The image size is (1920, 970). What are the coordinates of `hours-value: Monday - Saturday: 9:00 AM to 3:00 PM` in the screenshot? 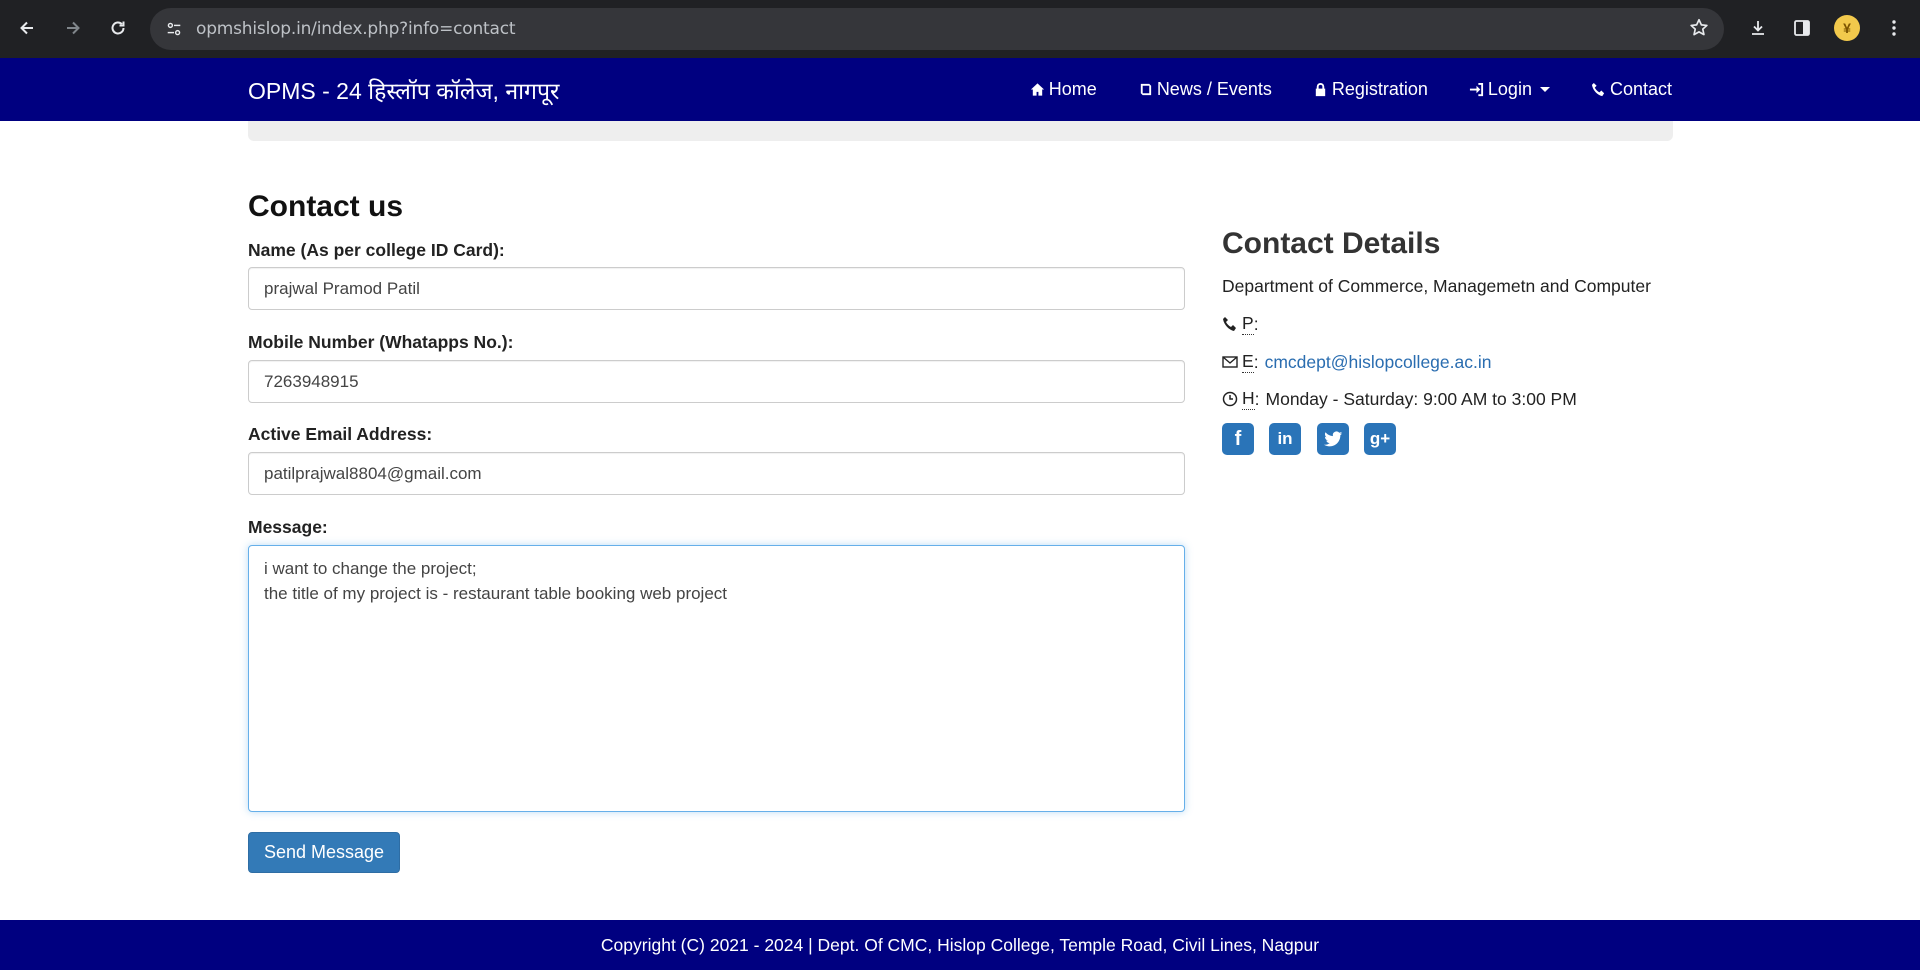 It's located at (1421, 398).